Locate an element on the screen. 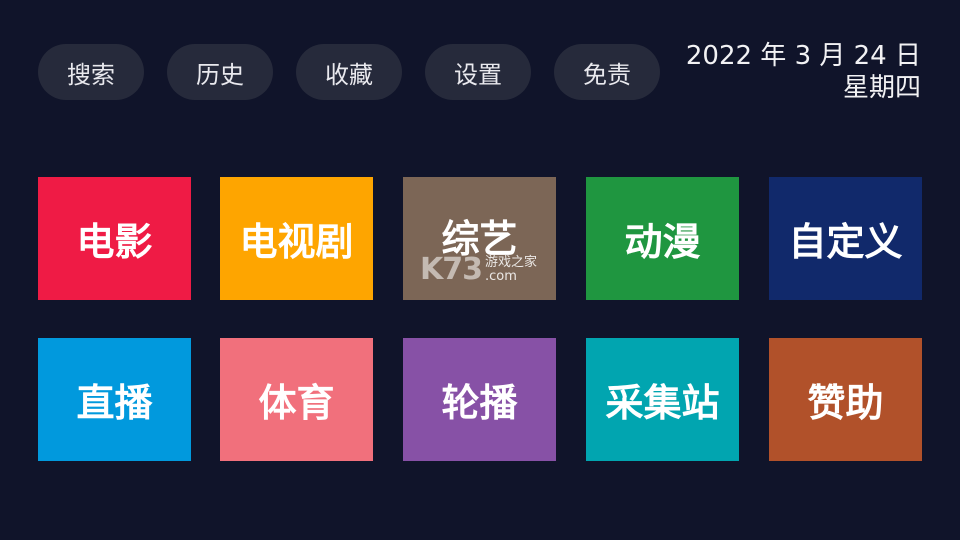 The height and width of the screenshot is (540, 960). tile-source-sites: 采集站 is located at coordinates (662, 399).